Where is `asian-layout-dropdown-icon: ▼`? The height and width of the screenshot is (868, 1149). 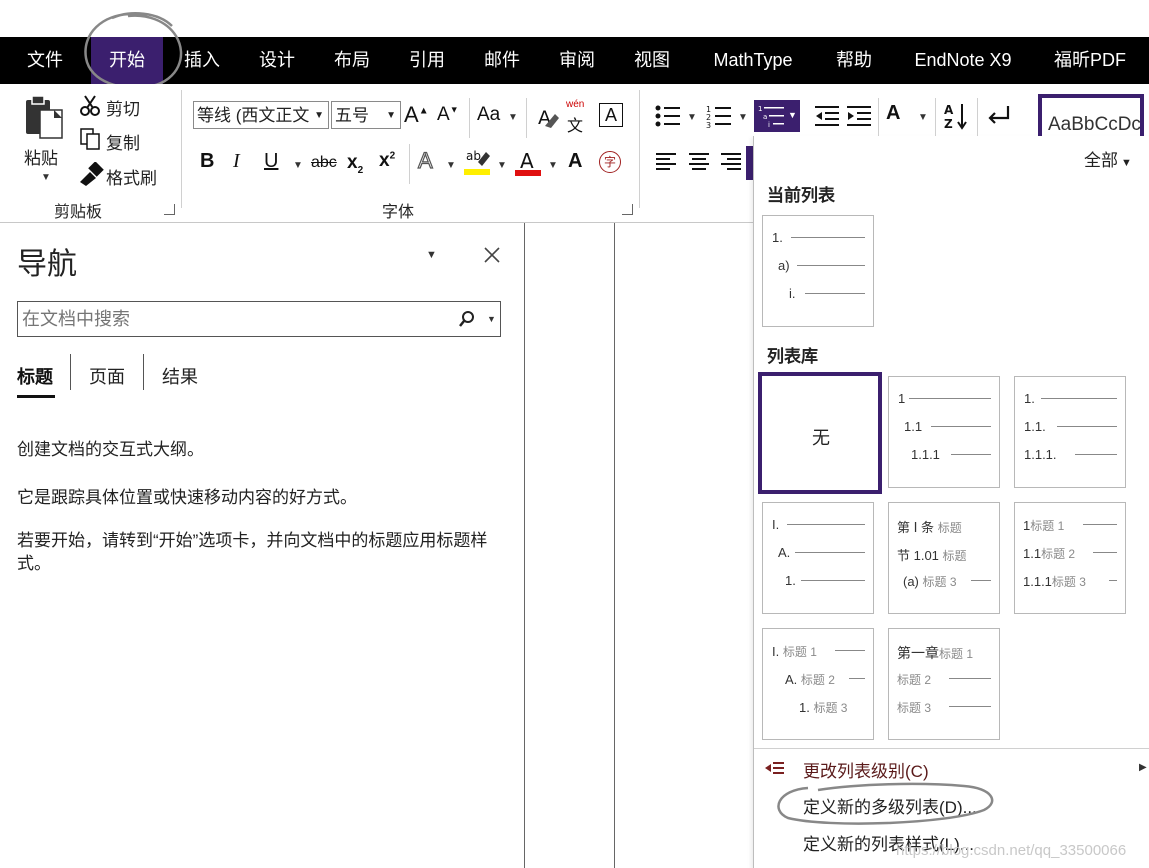
asian-layout-dropdown-icon: ▼ is located at coordinates (923, 117).